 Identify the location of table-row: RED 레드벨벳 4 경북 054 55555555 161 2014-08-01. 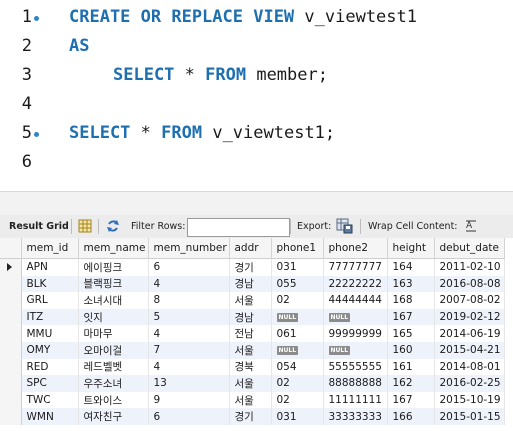
(252, 367).